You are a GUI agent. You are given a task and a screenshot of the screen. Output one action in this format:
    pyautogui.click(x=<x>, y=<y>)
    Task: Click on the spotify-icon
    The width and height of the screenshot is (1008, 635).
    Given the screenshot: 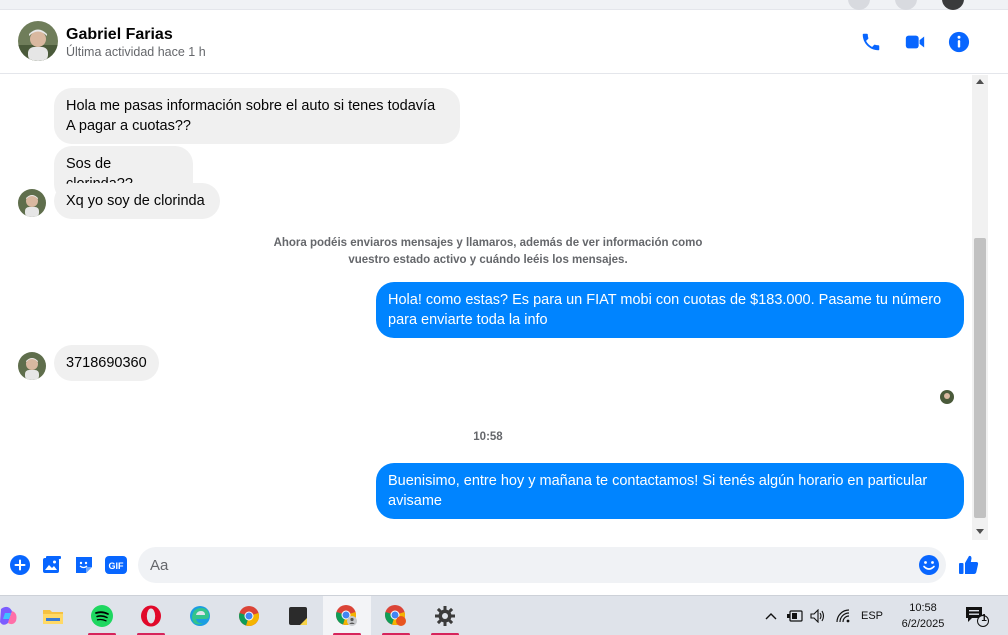 What is the action you would take?
    pyautogui.click(x=102, y=615)
    